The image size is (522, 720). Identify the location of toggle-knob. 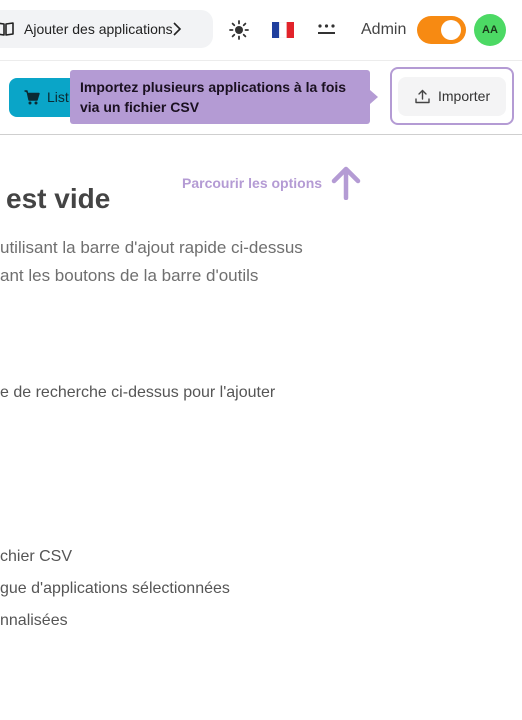
(451, 30).